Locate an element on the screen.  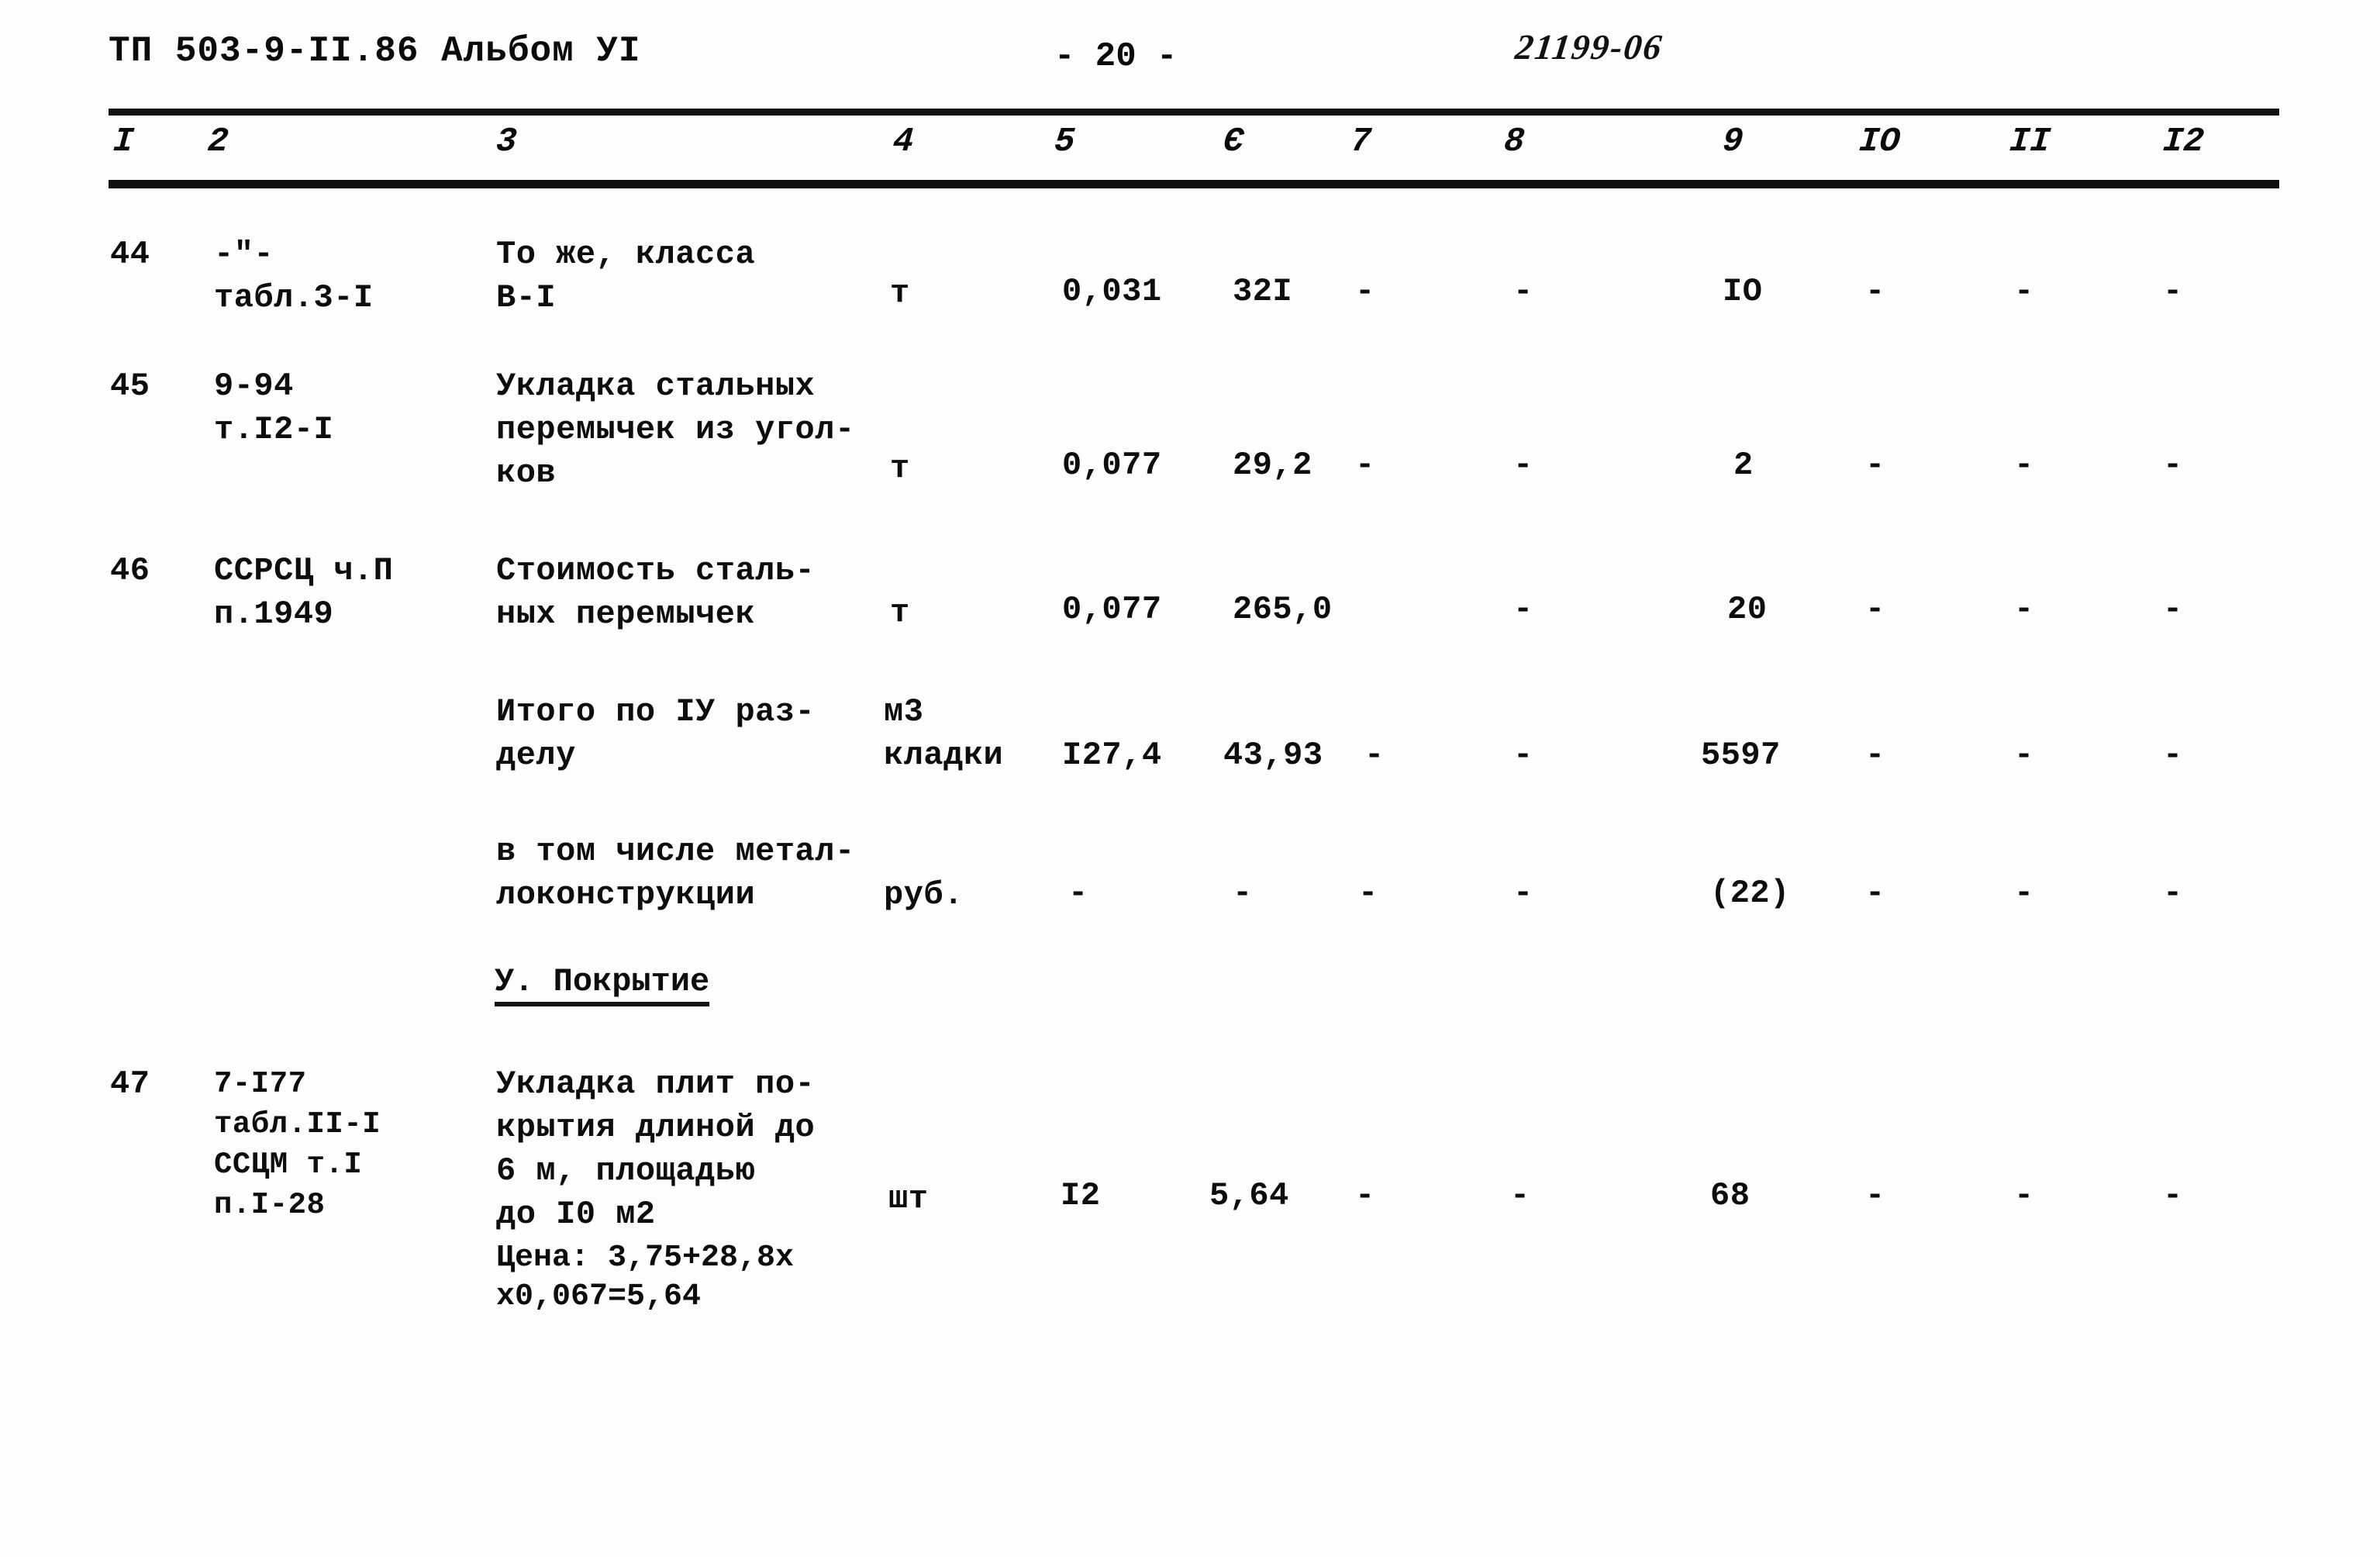
row-col5: - is located at coordinates (1078, 893).